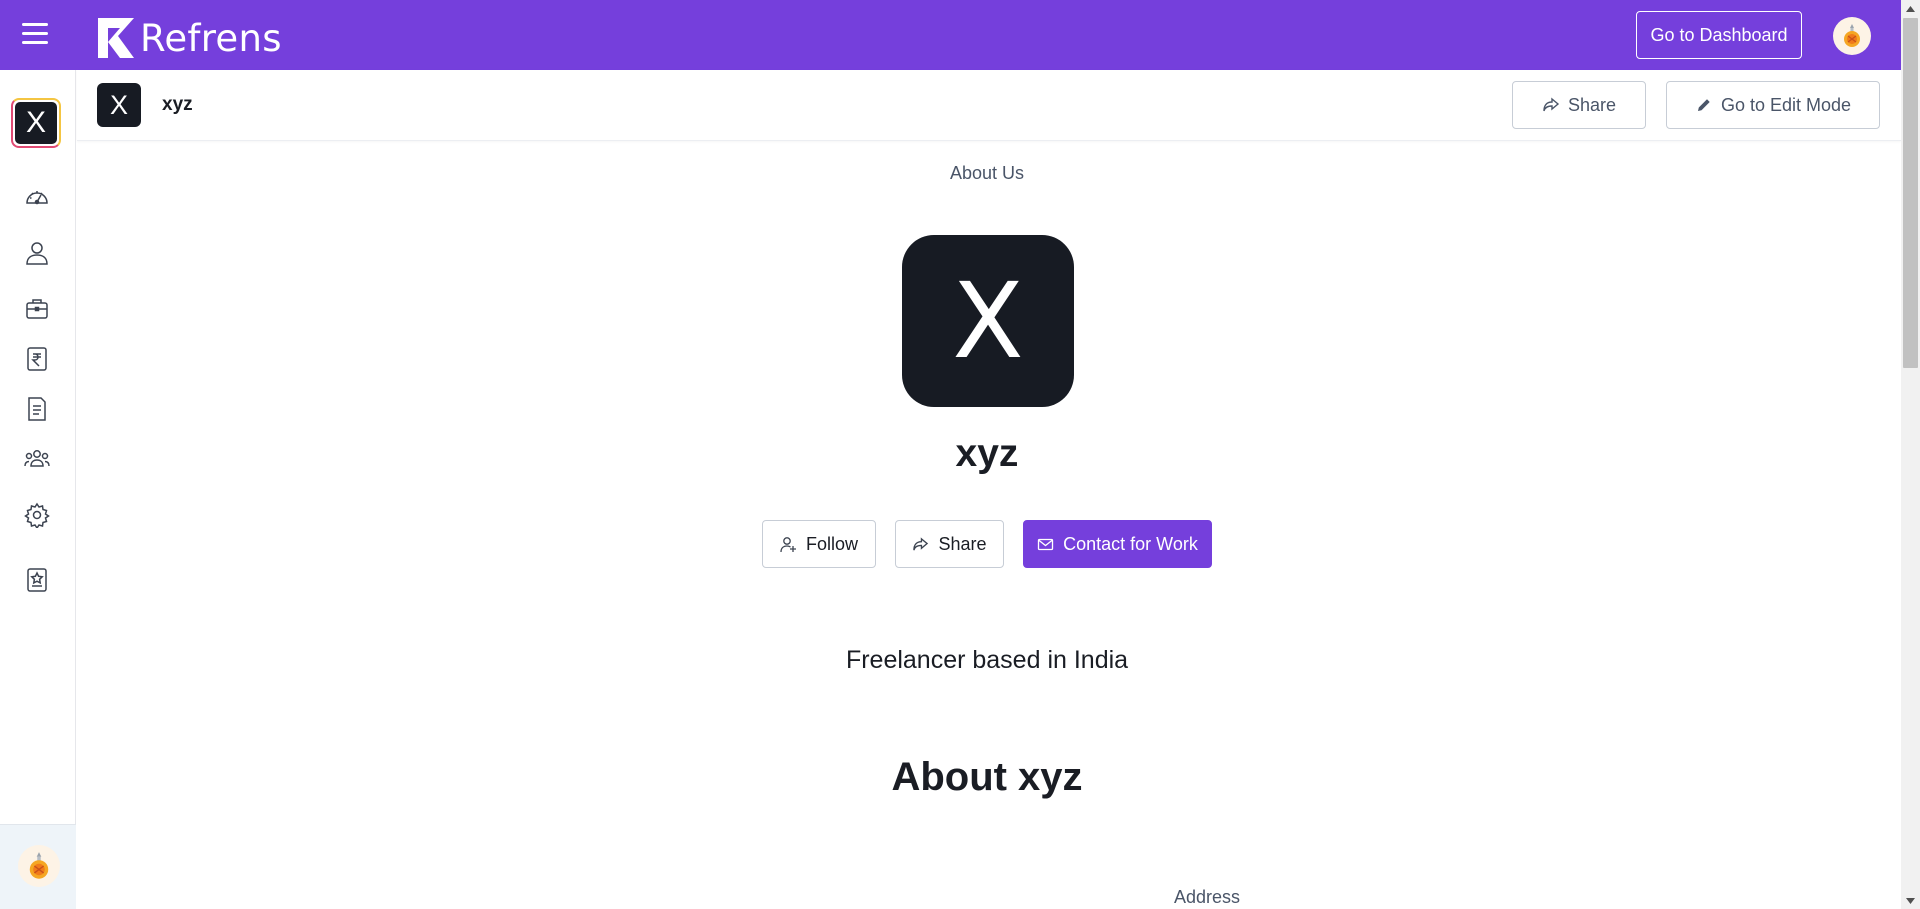  I want to click on profile-name: xyz, so click(987, 453).